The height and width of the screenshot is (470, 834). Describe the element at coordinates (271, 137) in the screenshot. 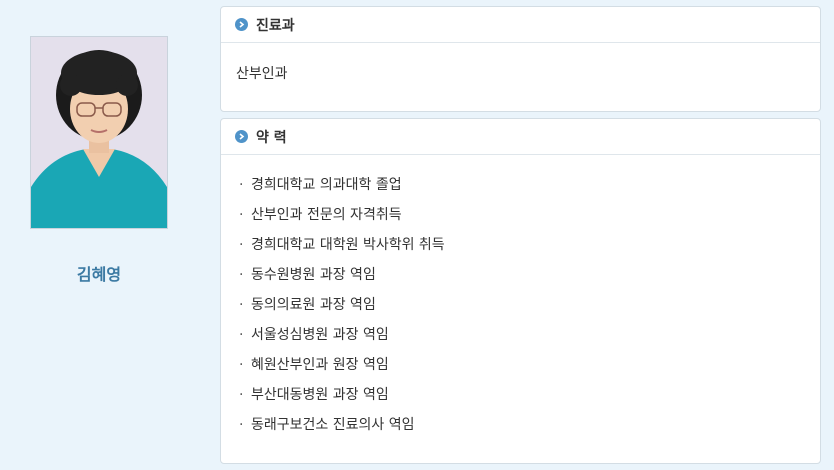

I see `career-title: 약 력` at that location.